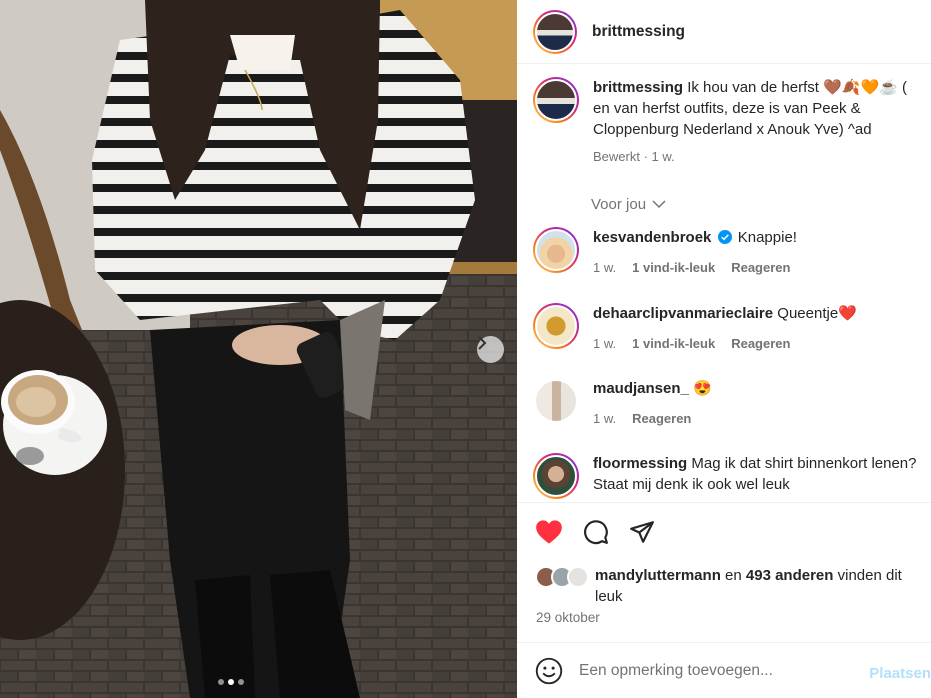  What do you see at coordinates (659, 204) in the screenshot?
I see `chevron-down-icon` at bounding box center [659, 204].